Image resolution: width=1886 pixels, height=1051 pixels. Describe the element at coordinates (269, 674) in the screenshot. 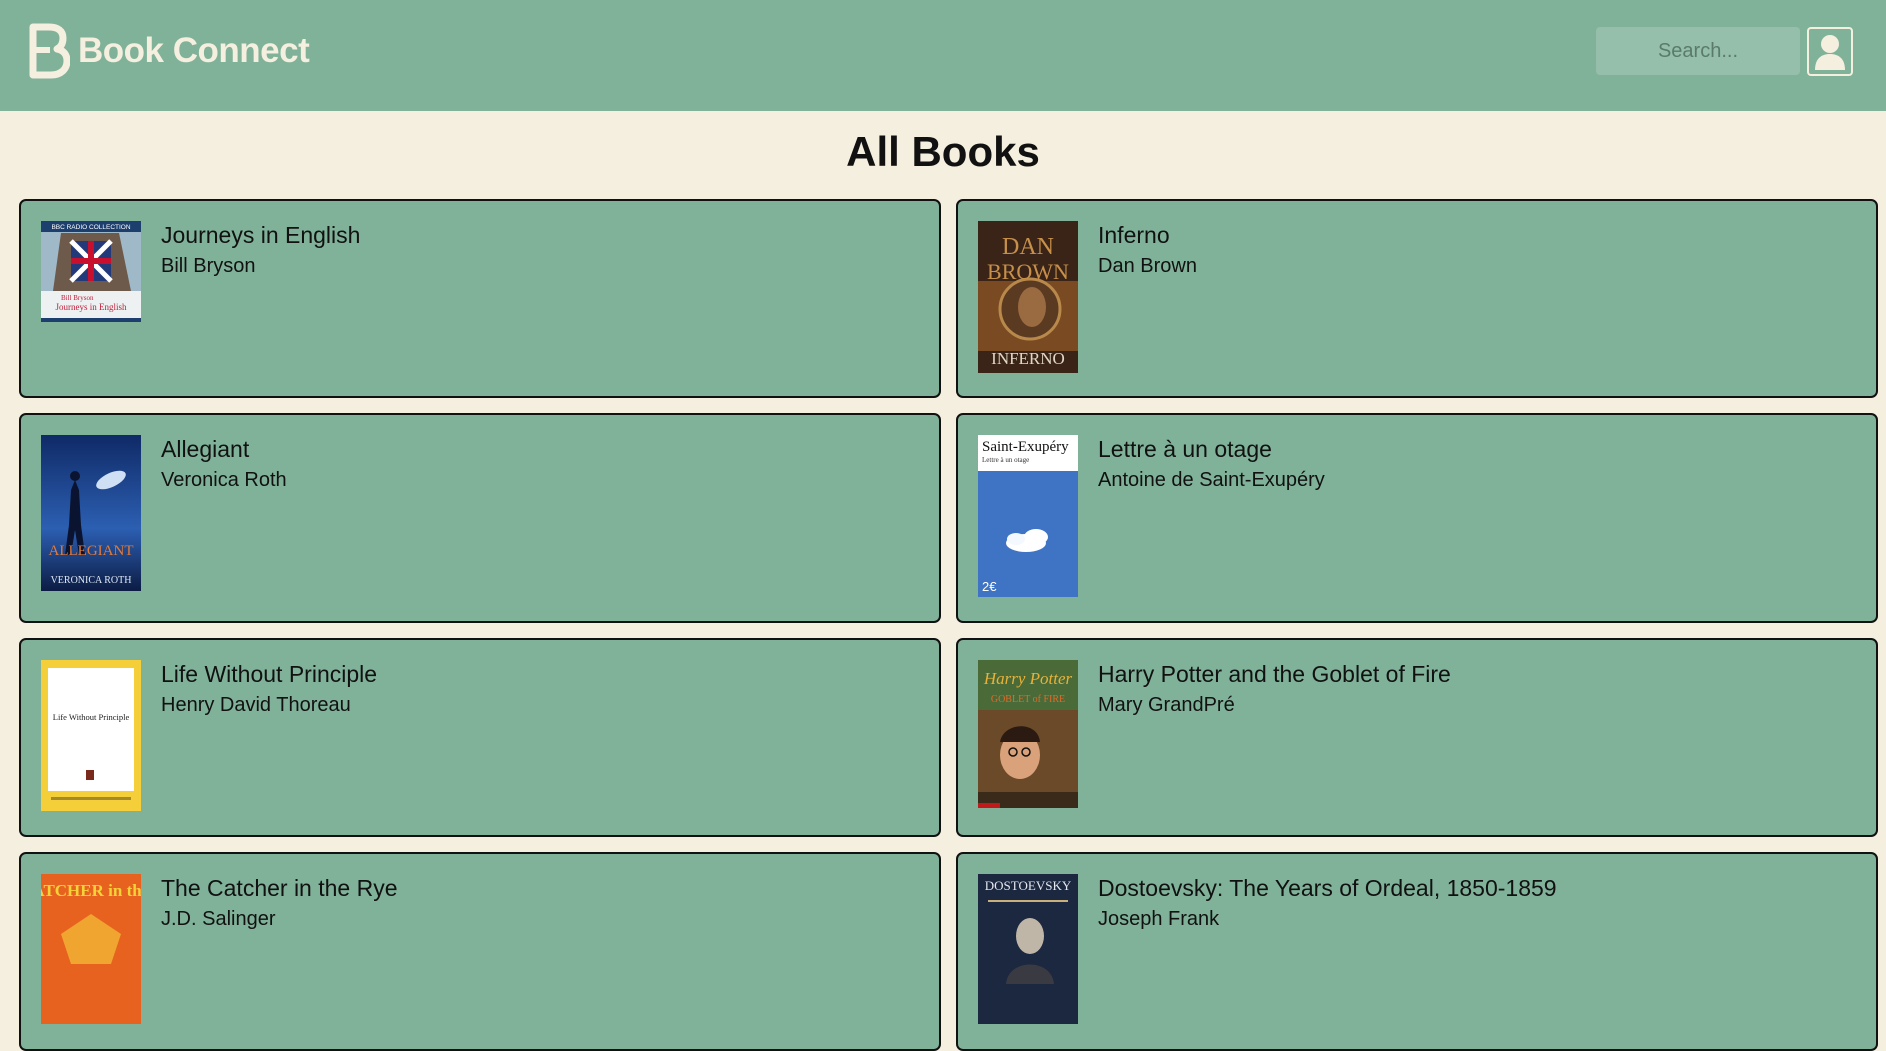

I see `book-title: Life Without Principle` at that location.